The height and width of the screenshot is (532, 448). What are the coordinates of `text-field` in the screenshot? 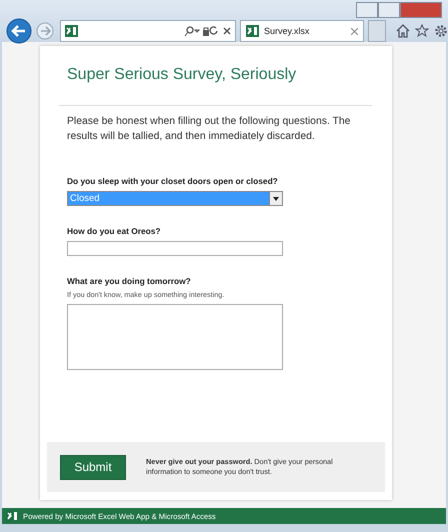 It's located at (175, 248).